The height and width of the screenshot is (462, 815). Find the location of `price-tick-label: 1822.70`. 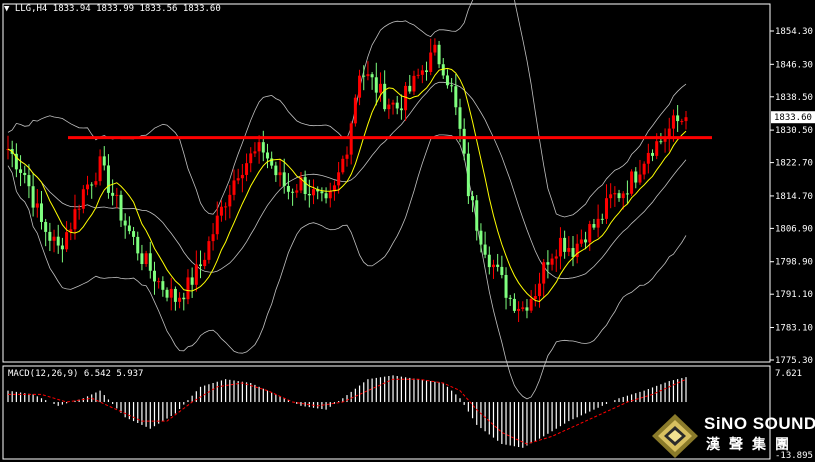

price-tick-label: 1822.70 is located at coordinates (794, 164).